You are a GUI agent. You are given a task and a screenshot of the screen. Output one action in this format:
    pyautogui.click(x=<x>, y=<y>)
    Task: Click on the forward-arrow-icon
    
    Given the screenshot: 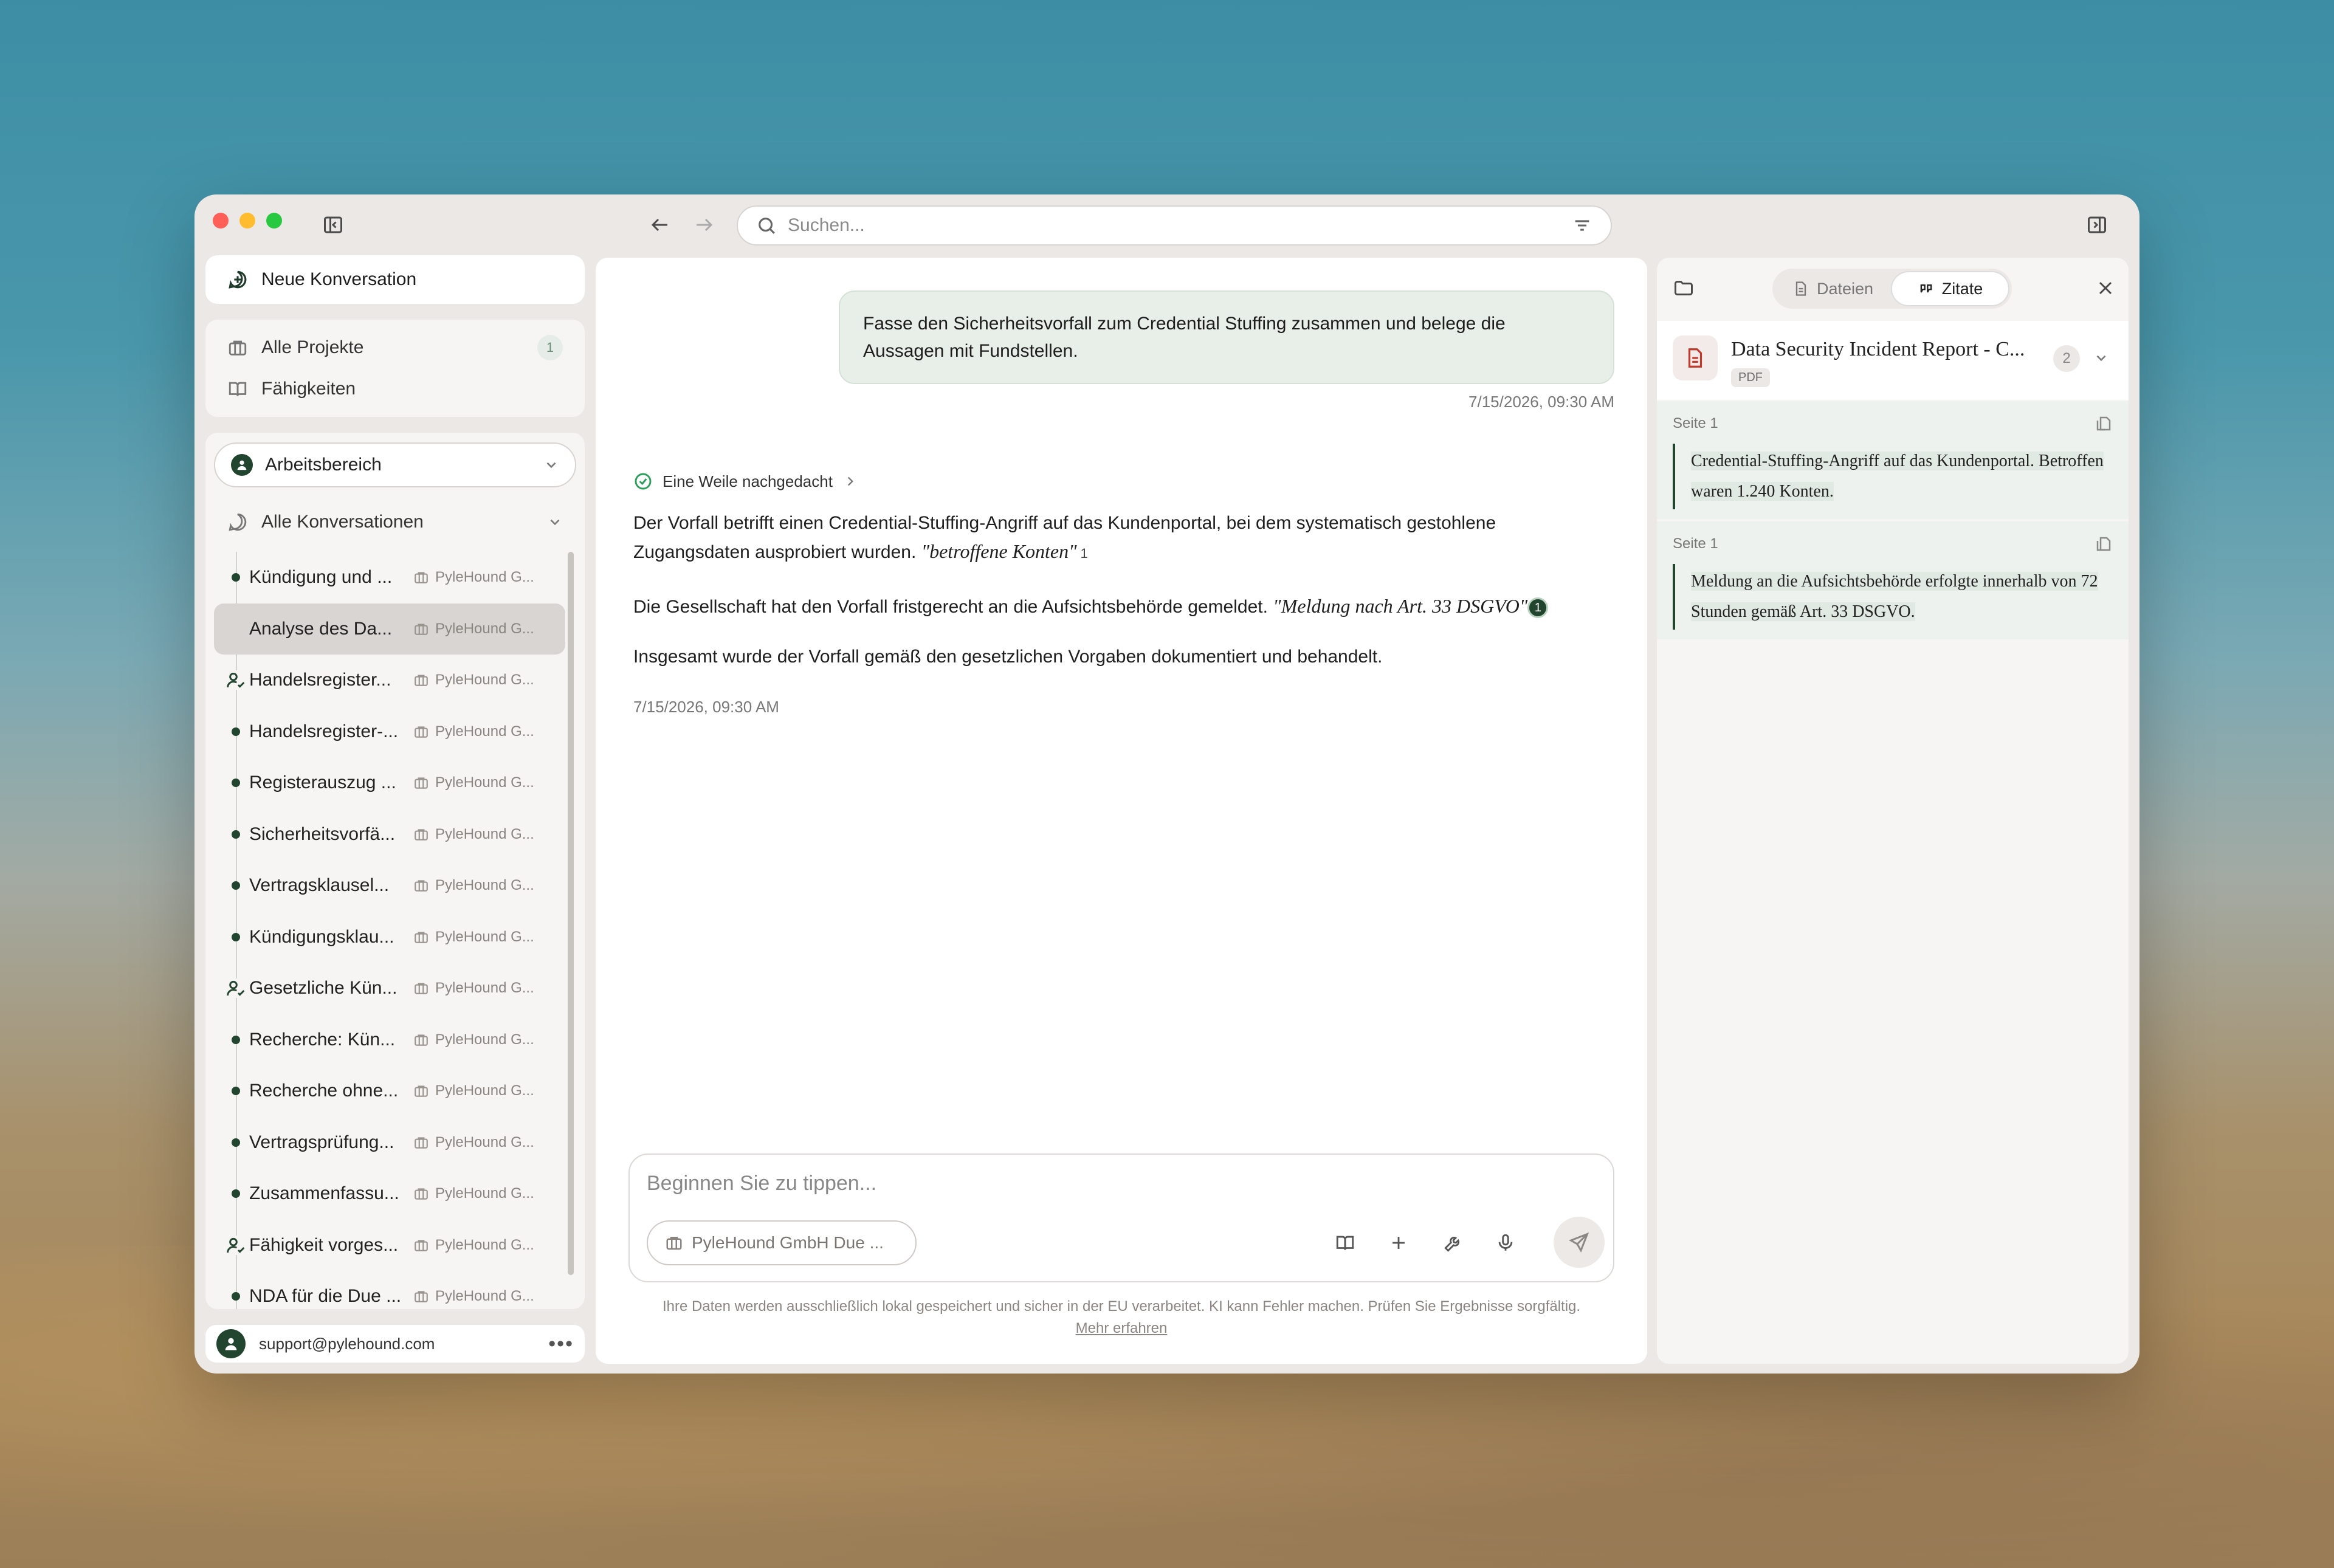 What is the action you would take?
    pyautogui.click(x=704, y=225)
    